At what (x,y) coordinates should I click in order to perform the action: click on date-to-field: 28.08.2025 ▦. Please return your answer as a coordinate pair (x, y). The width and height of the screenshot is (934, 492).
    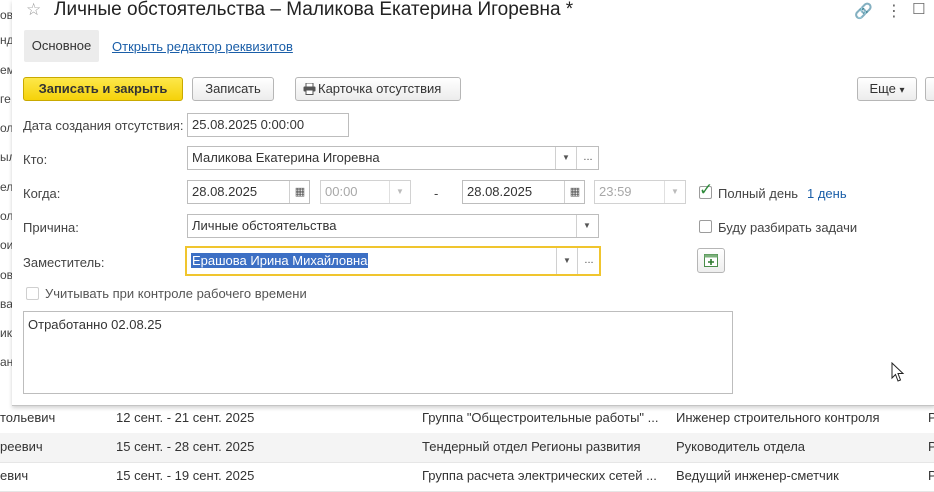
    Looking at the image, I should click on (523, 192).